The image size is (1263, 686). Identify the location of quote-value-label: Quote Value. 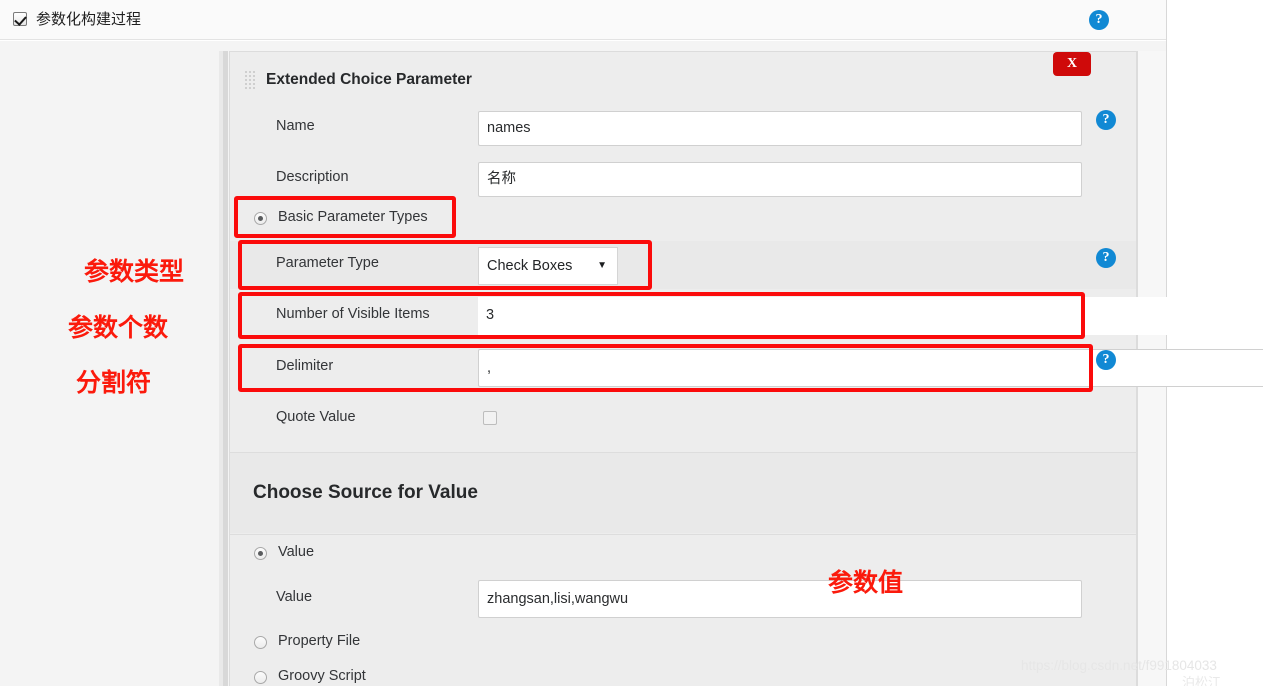
(316, 417).